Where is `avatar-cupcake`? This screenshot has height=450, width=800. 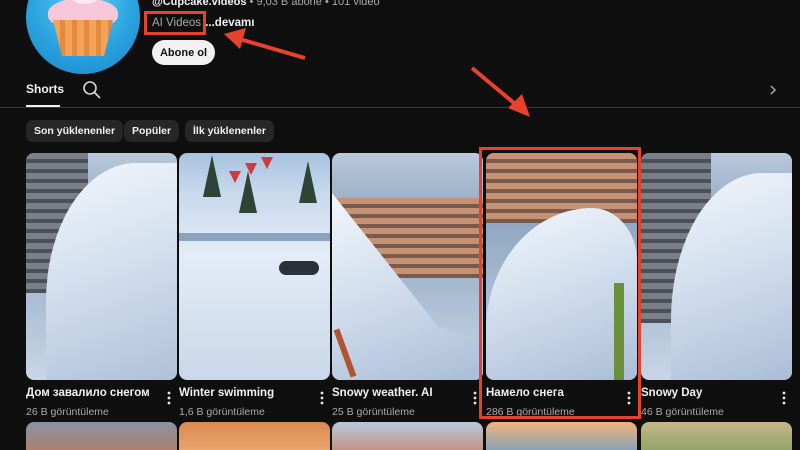
avatar-cupcake is located at coordinates (83, 38).